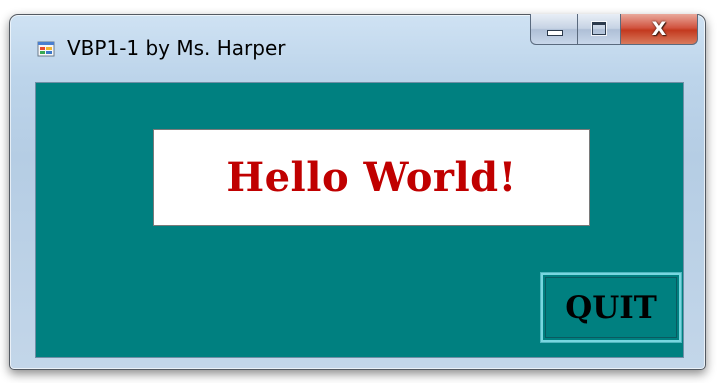  I want to click on quit-button: QUIT, so click(611, 307).